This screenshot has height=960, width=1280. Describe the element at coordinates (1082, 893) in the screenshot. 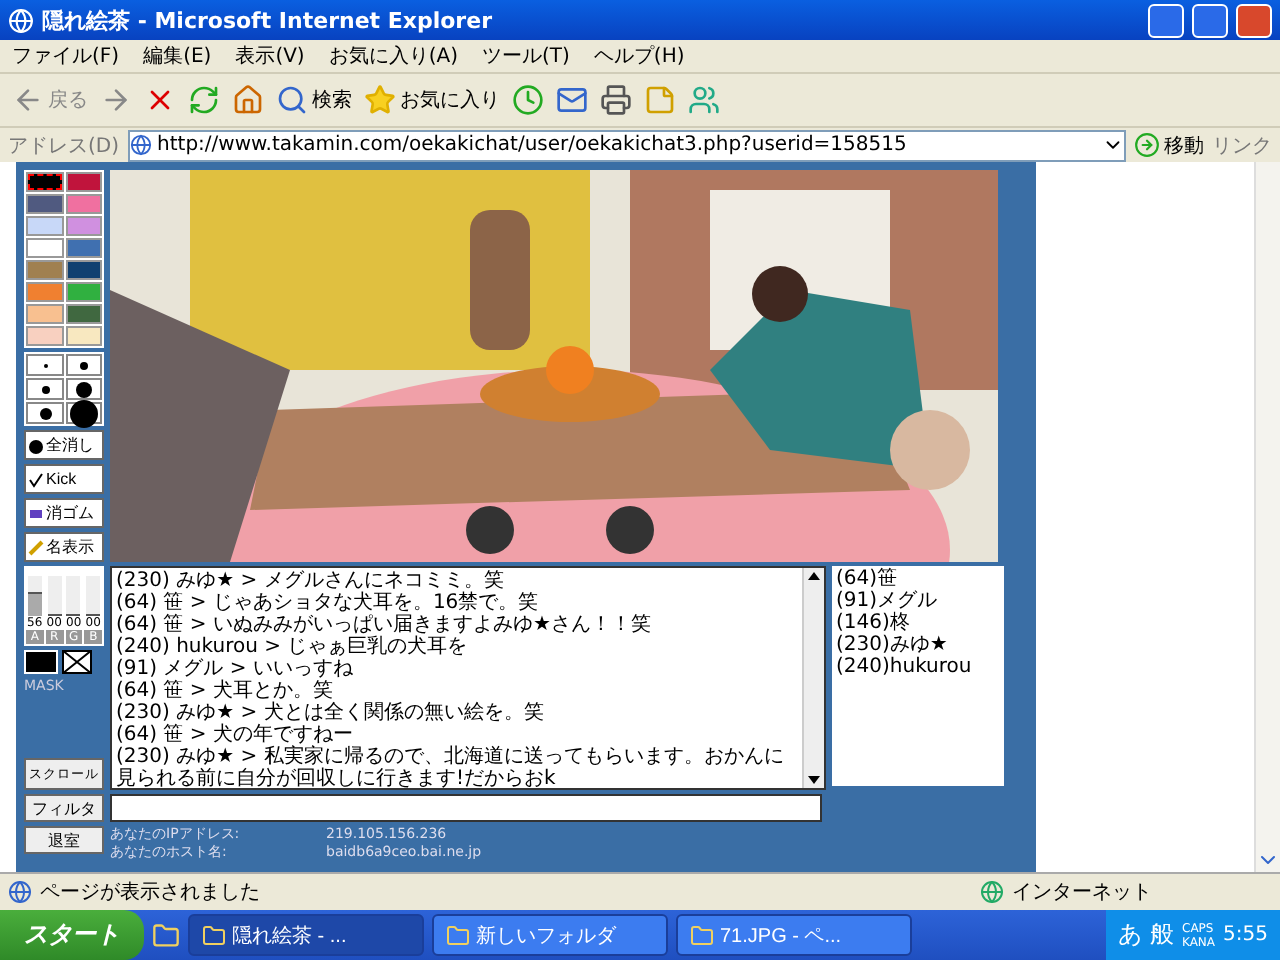

I see `zone-text: インターネット` at that location.